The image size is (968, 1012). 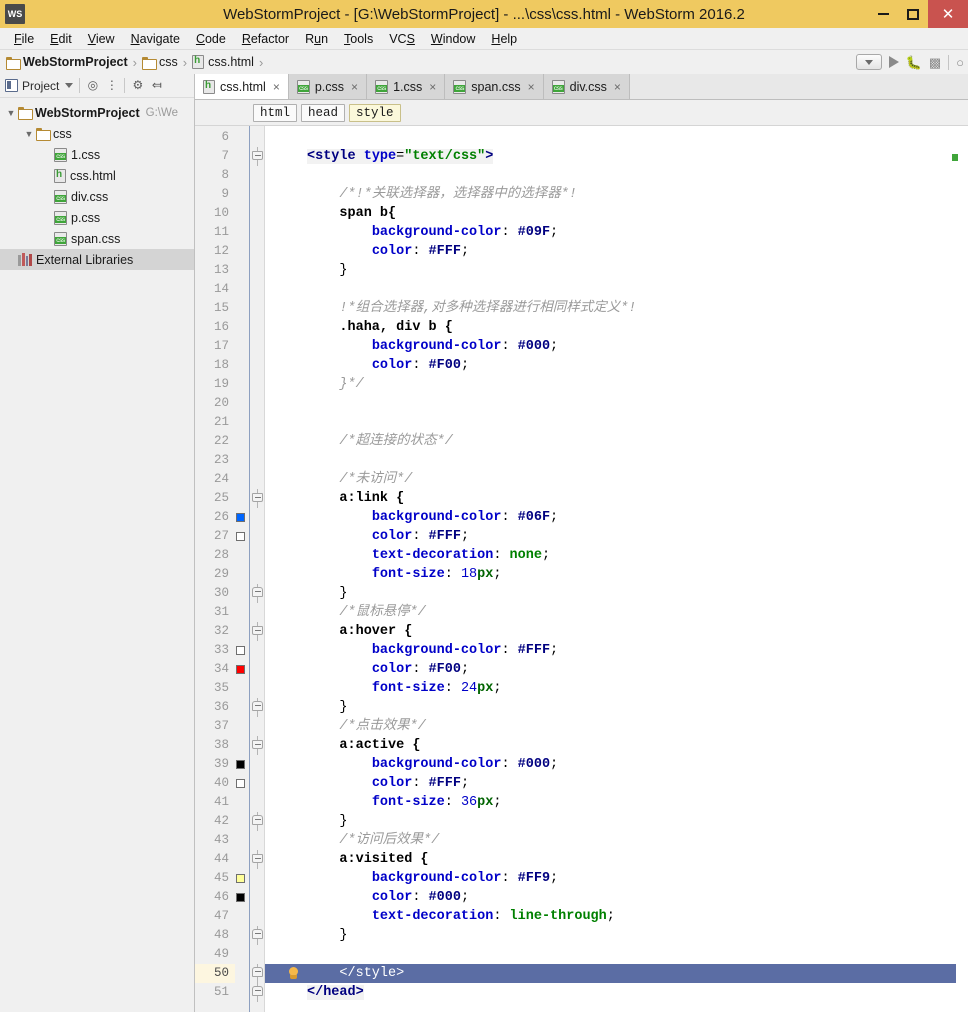 What do you see at coordinates (616, 726) in the screenshot?
I see `code-line: /*点击效果*/` at bounding box center [616, 726].